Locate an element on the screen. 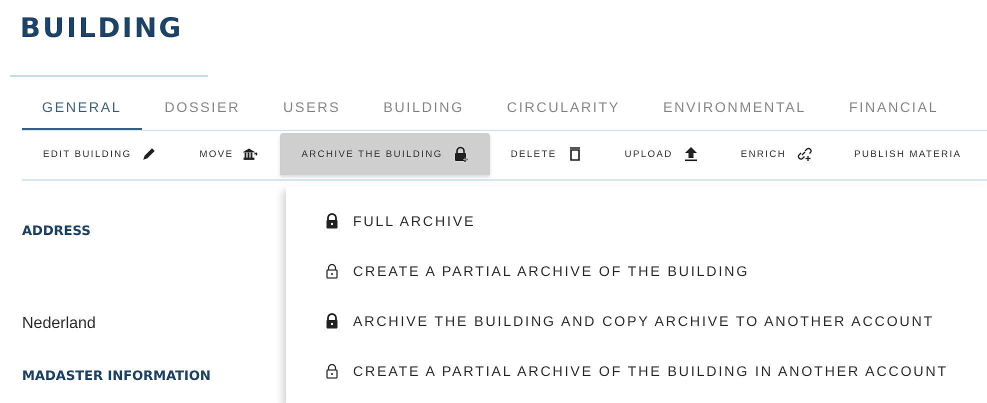 This screenshot has height=403, width=987. toolbar-button: ARCHIVE THE BUILDING is located at coordinates (385, 154).